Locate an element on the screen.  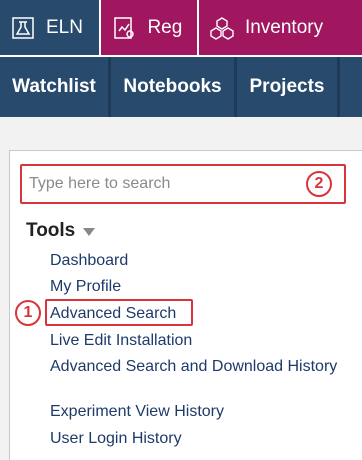
module-tab-label: Inventory is located at coordinates (284, 27).